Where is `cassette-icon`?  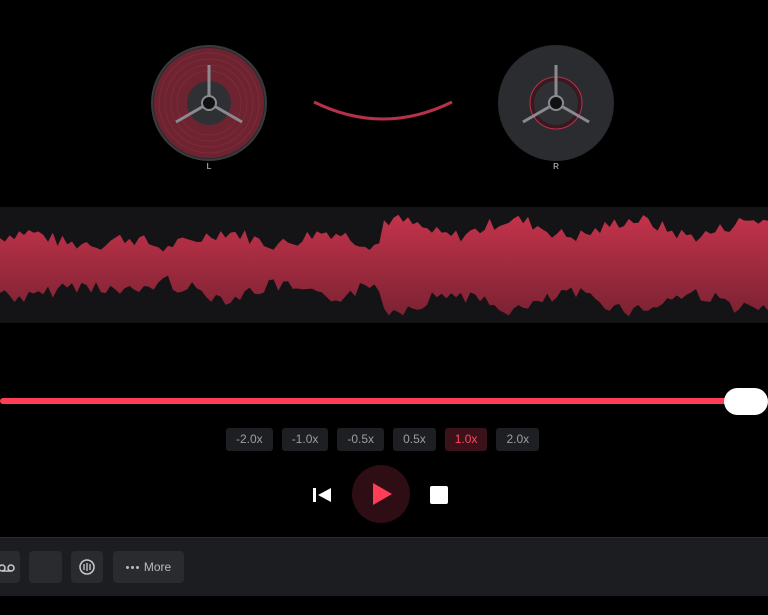
cassette-icon is located at coordinates (7, 568).